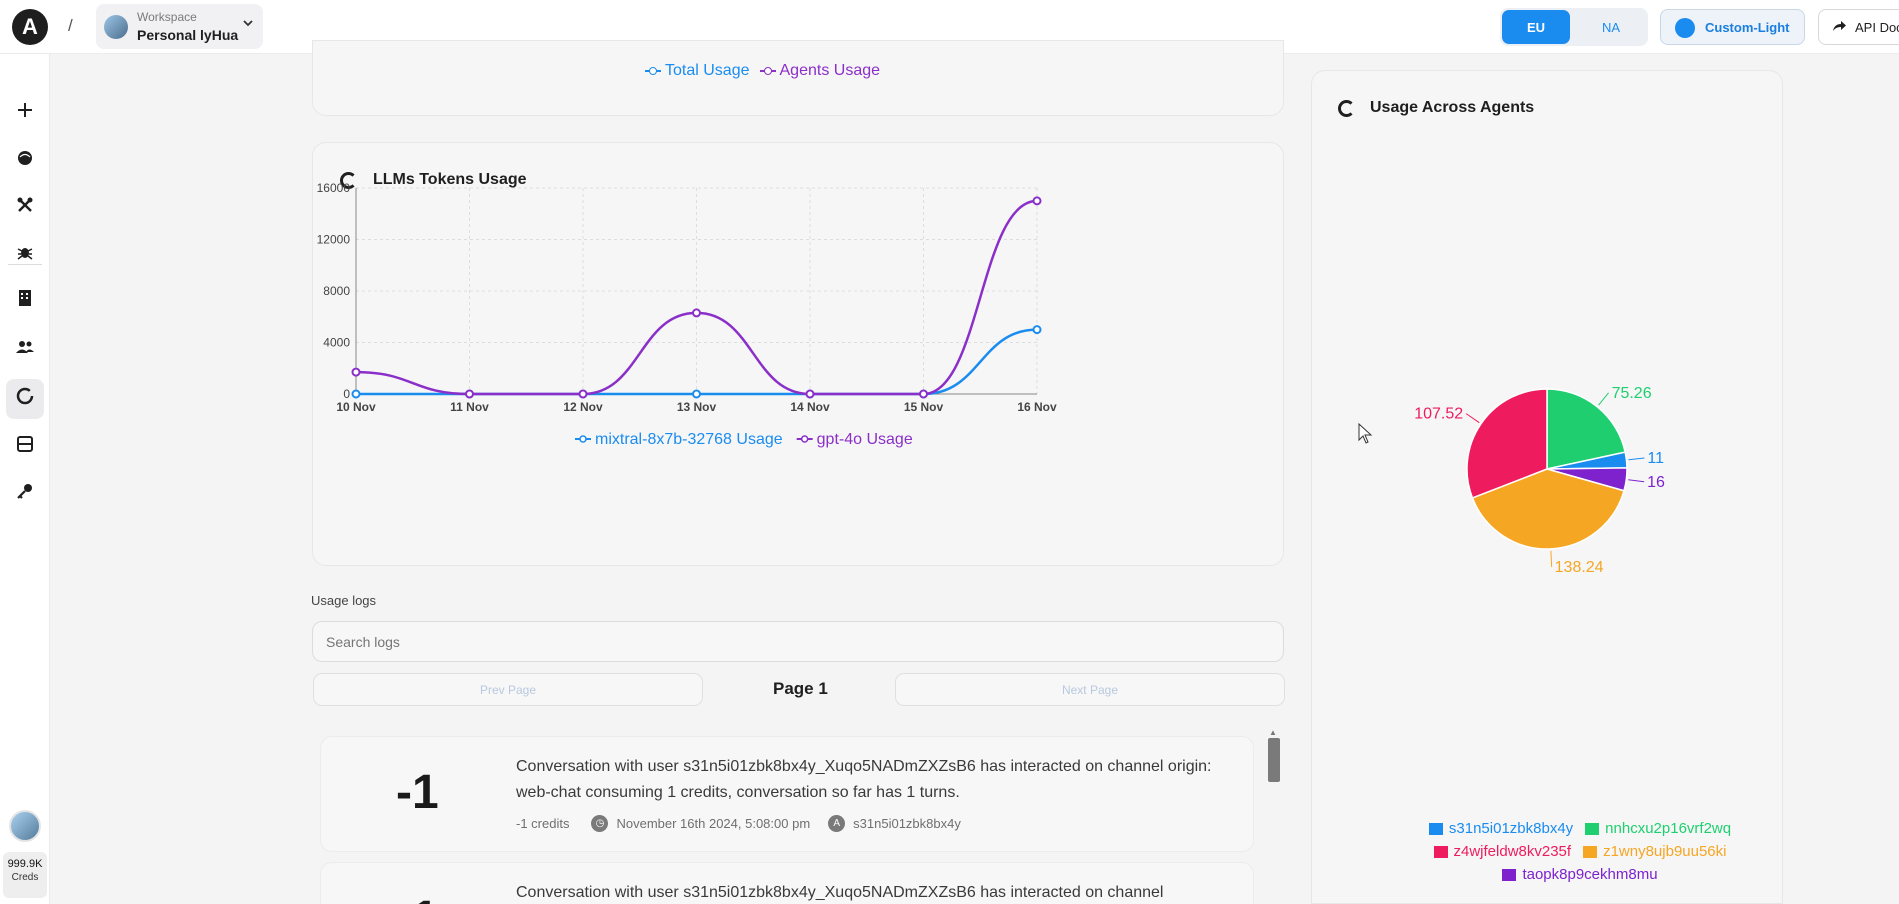 Image resolution: width=1899 pixels, height=904 pixels. I want to click on layout-icon, so click(25, 447).